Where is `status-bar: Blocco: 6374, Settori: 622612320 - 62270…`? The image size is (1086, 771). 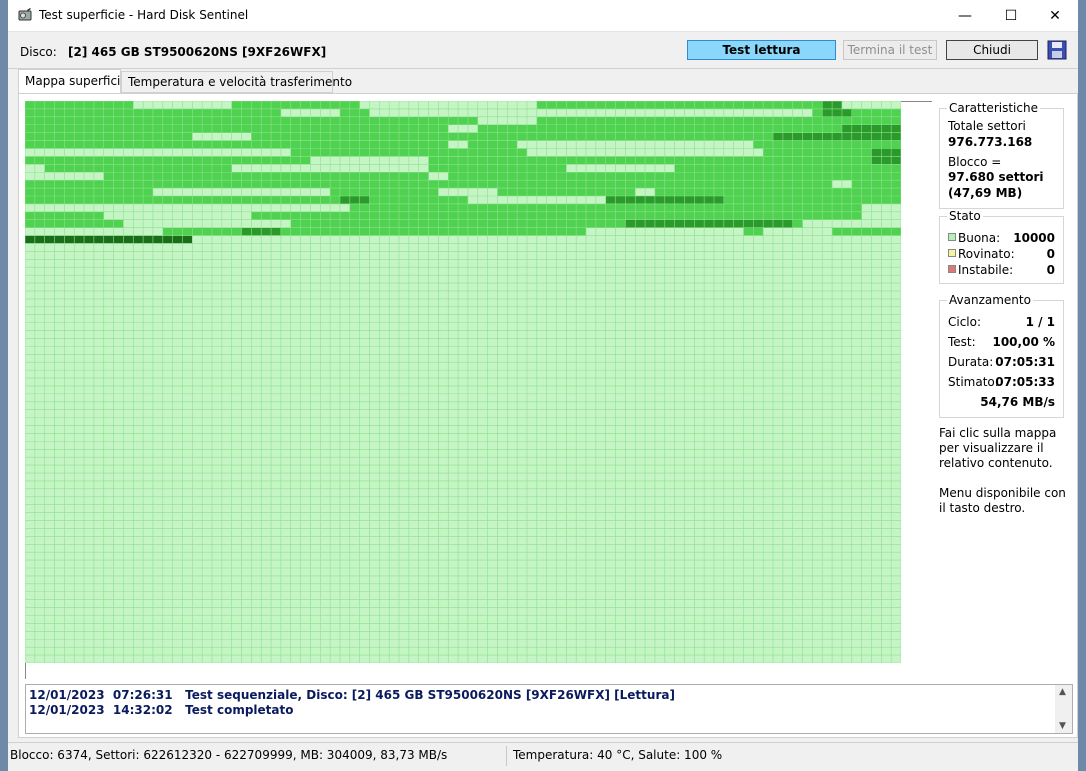
status-bar: Blocco: 6374, Settori: 622612320 - 62270… is located at coordinates (543, 756).